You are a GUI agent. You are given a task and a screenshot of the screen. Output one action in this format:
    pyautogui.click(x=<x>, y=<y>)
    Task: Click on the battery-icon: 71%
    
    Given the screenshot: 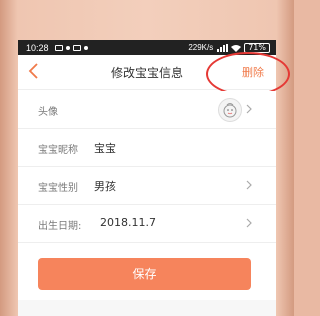 What is the action you would take?
    pyautogui.click(x=257, y=47)
    